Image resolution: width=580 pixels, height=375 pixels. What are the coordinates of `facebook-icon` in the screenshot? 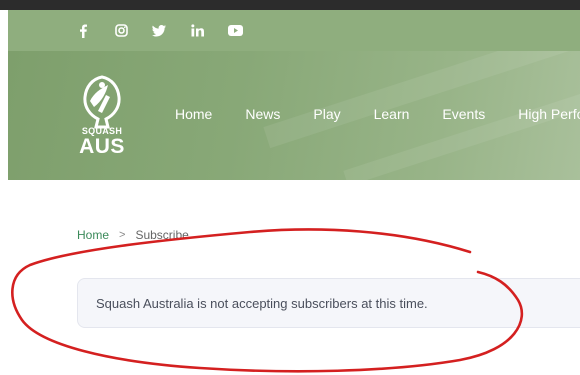 It's located at (83, 31).